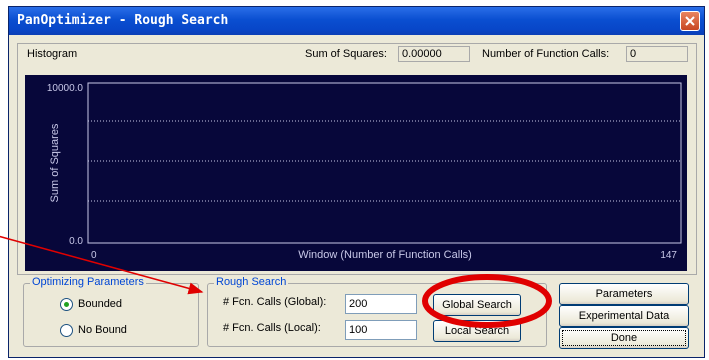  Describe the element at coordinates (624, 338) in the screenshot. I see `done-button: Done` at that location.